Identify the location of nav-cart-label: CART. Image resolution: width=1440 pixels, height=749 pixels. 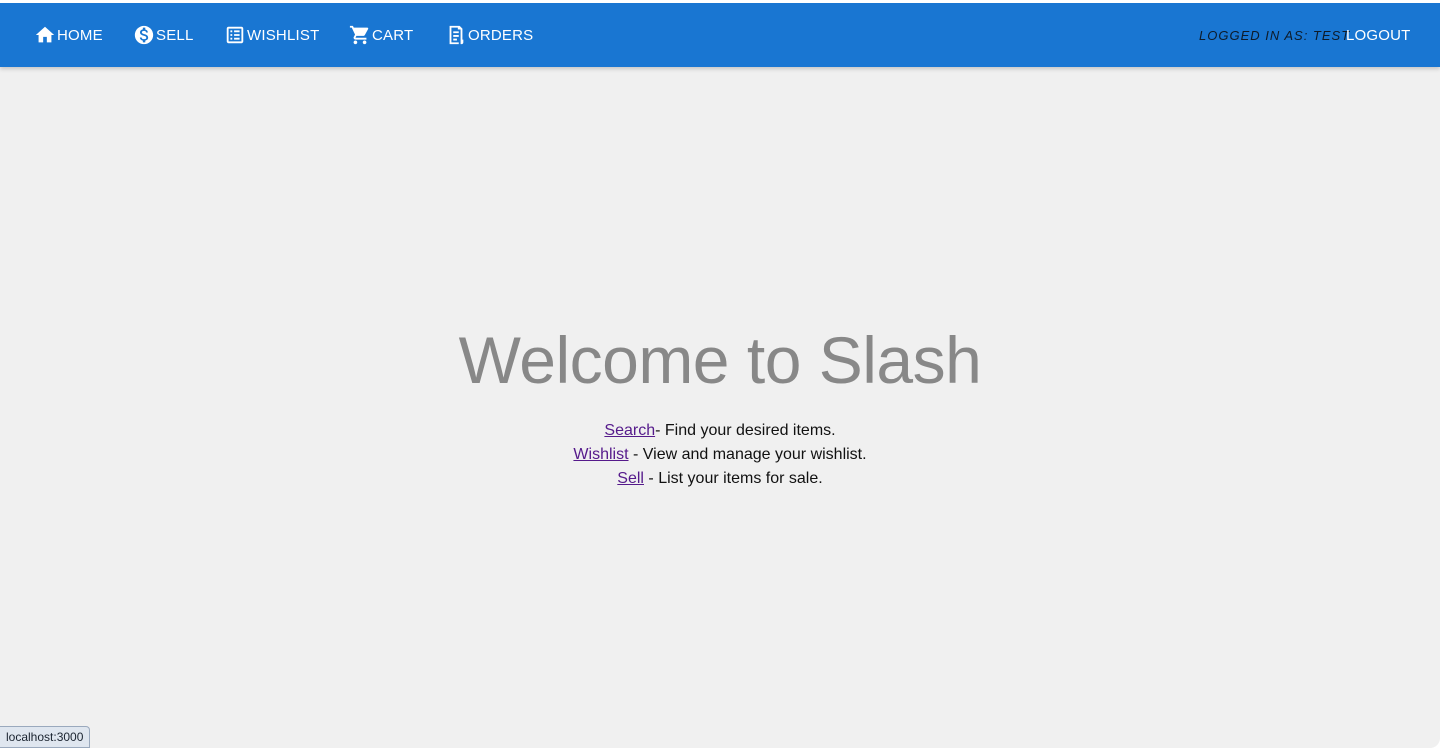
(393, 35).